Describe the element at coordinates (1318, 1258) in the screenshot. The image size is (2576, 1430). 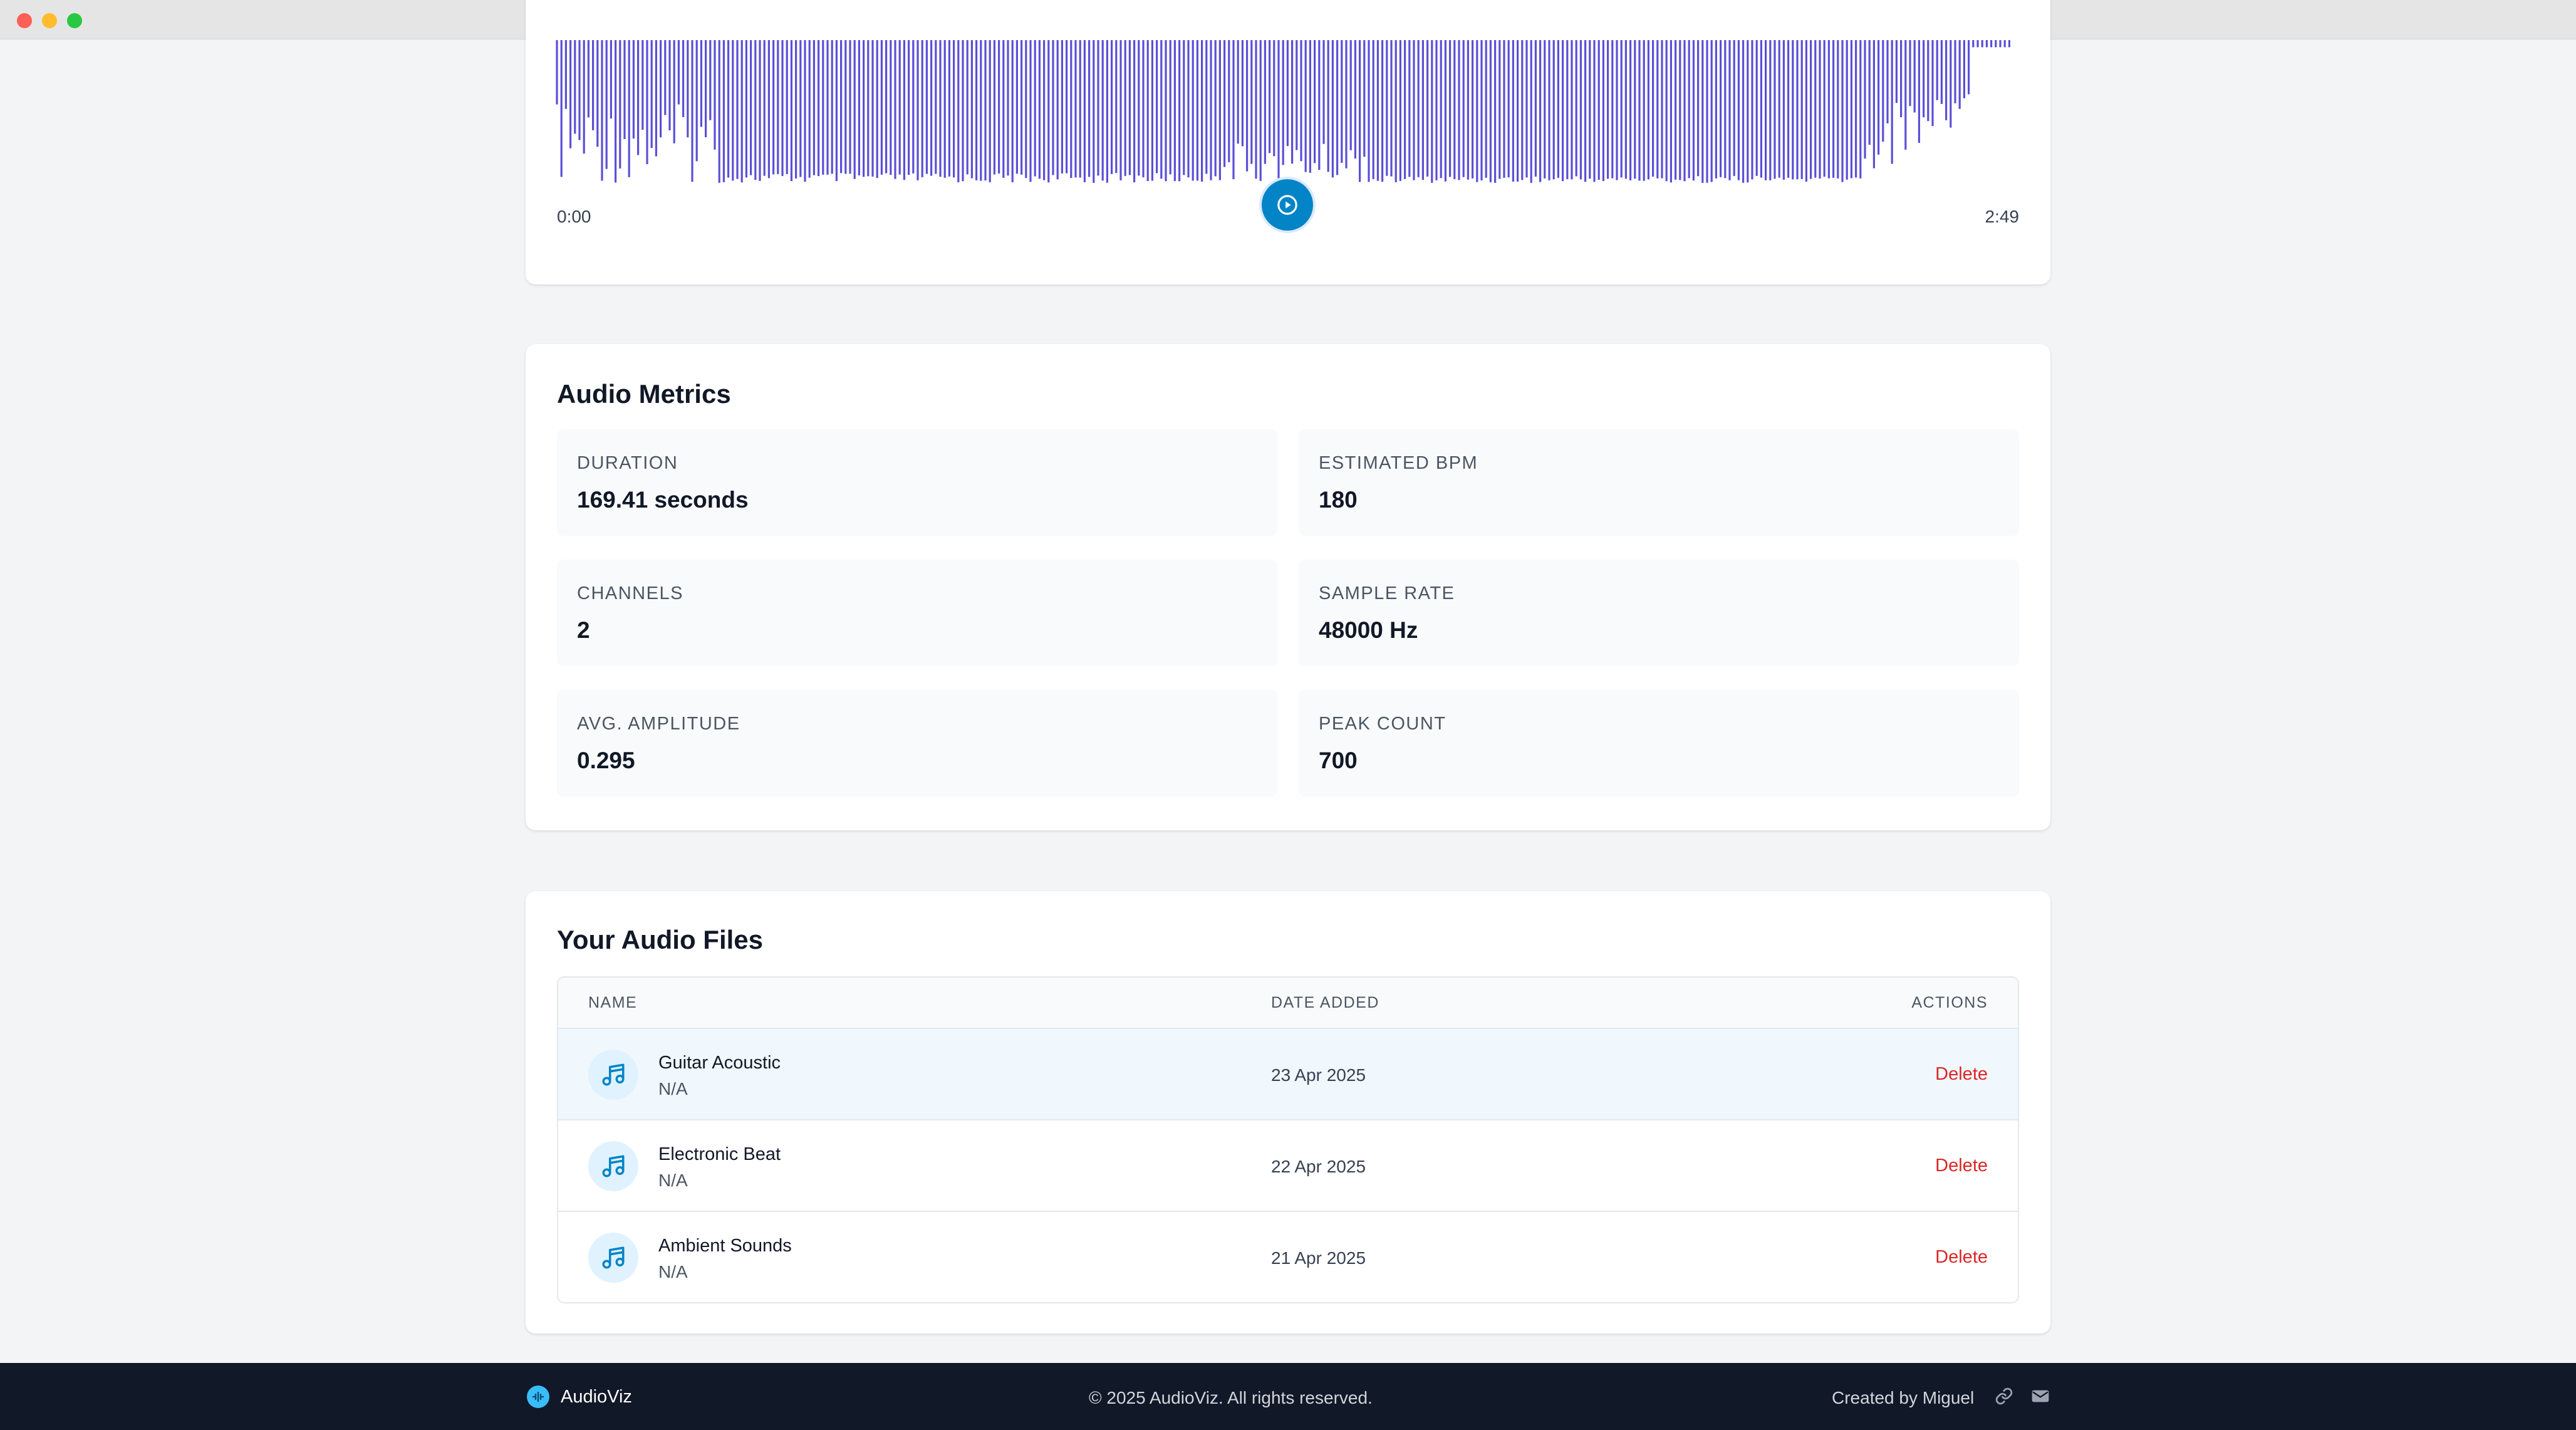
I see `file-date: 21 Apr 2025` at that location.